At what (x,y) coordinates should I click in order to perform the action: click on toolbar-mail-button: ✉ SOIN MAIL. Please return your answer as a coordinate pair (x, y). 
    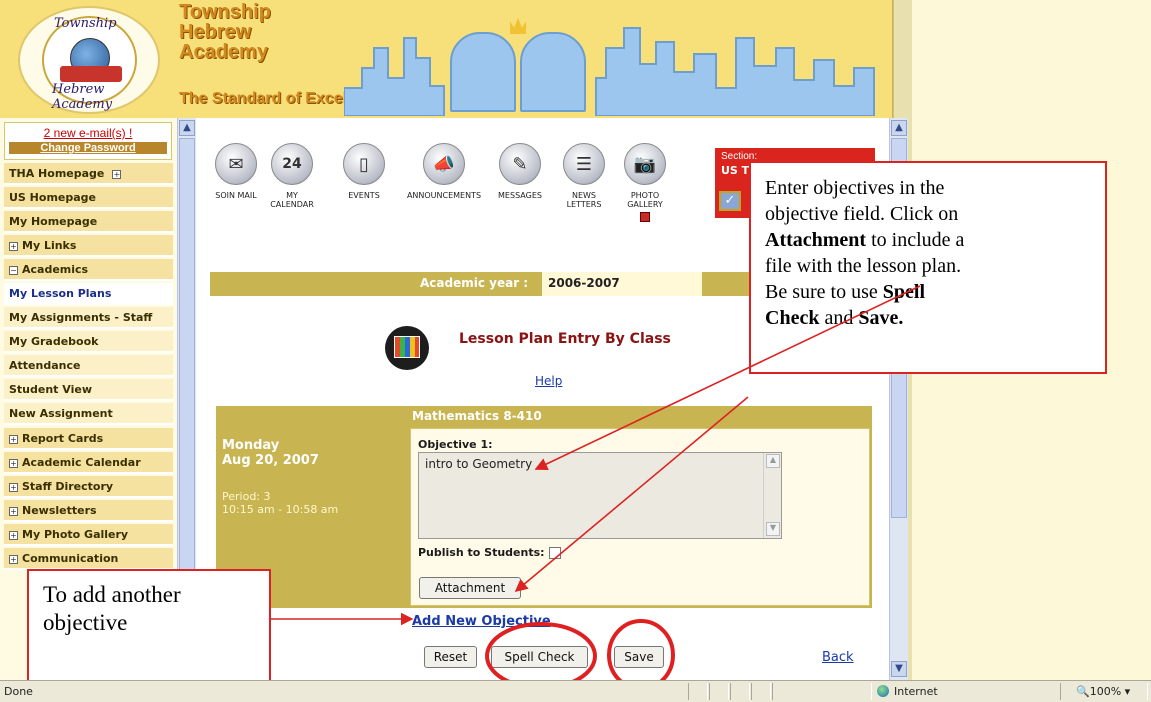
    Looking at the image, I should click on (236, 171).